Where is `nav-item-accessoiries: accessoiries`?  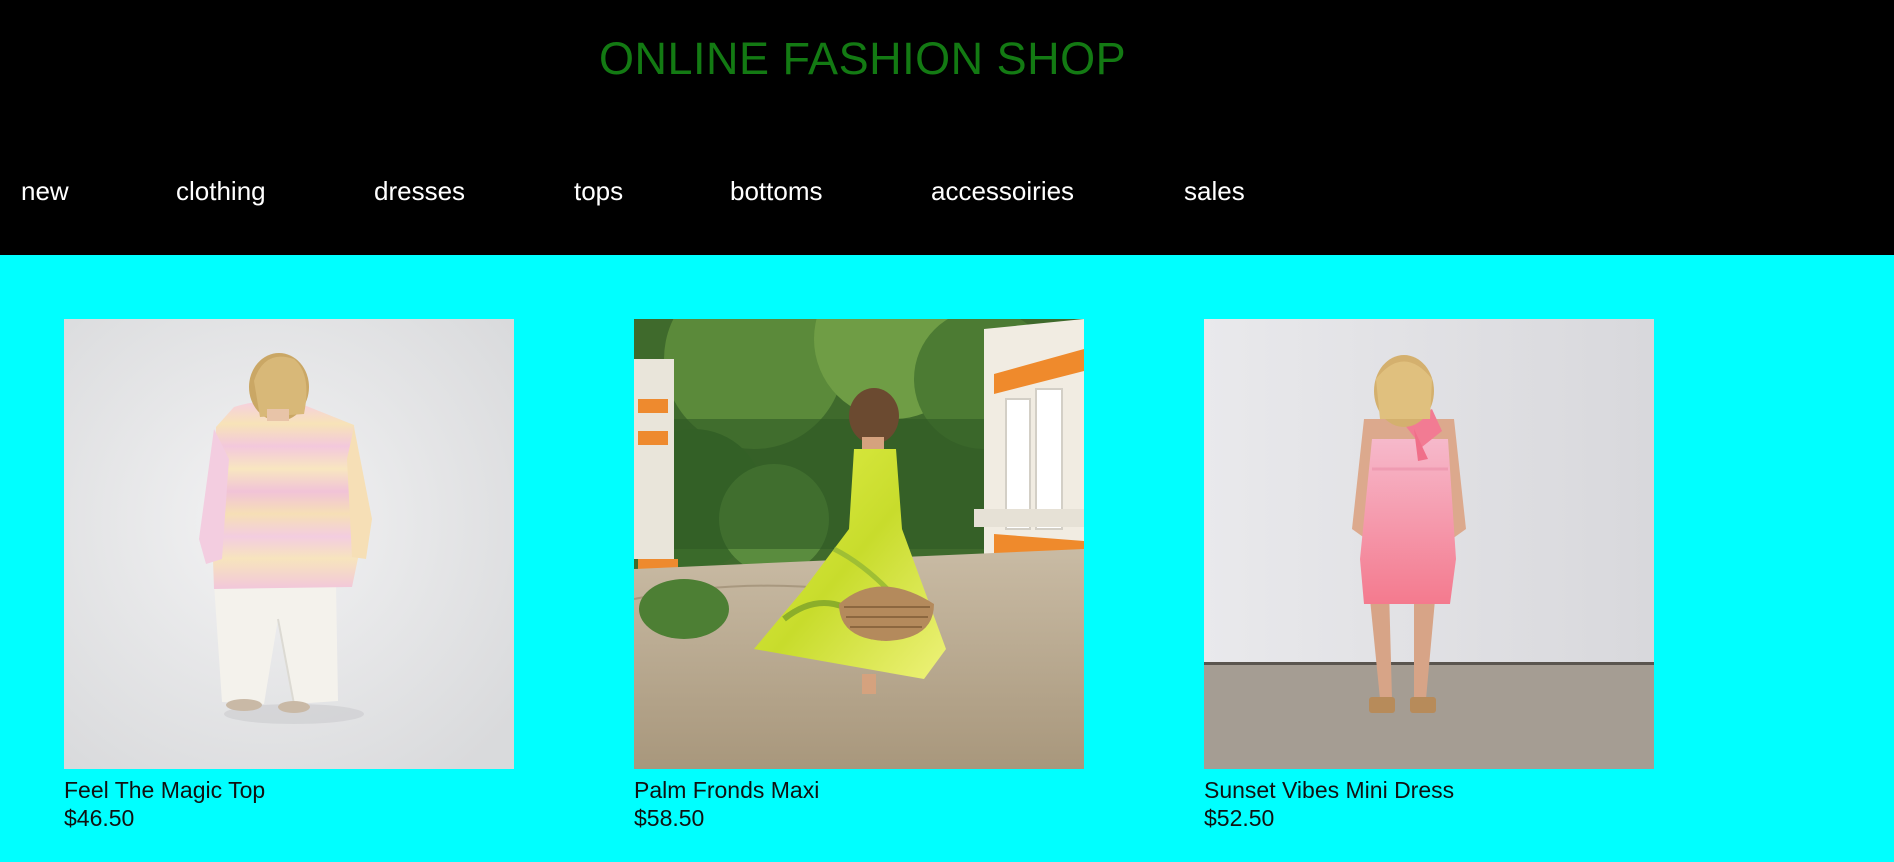
nav-item-accessoiries: accessoiries is located at coordinates (1002, 191).